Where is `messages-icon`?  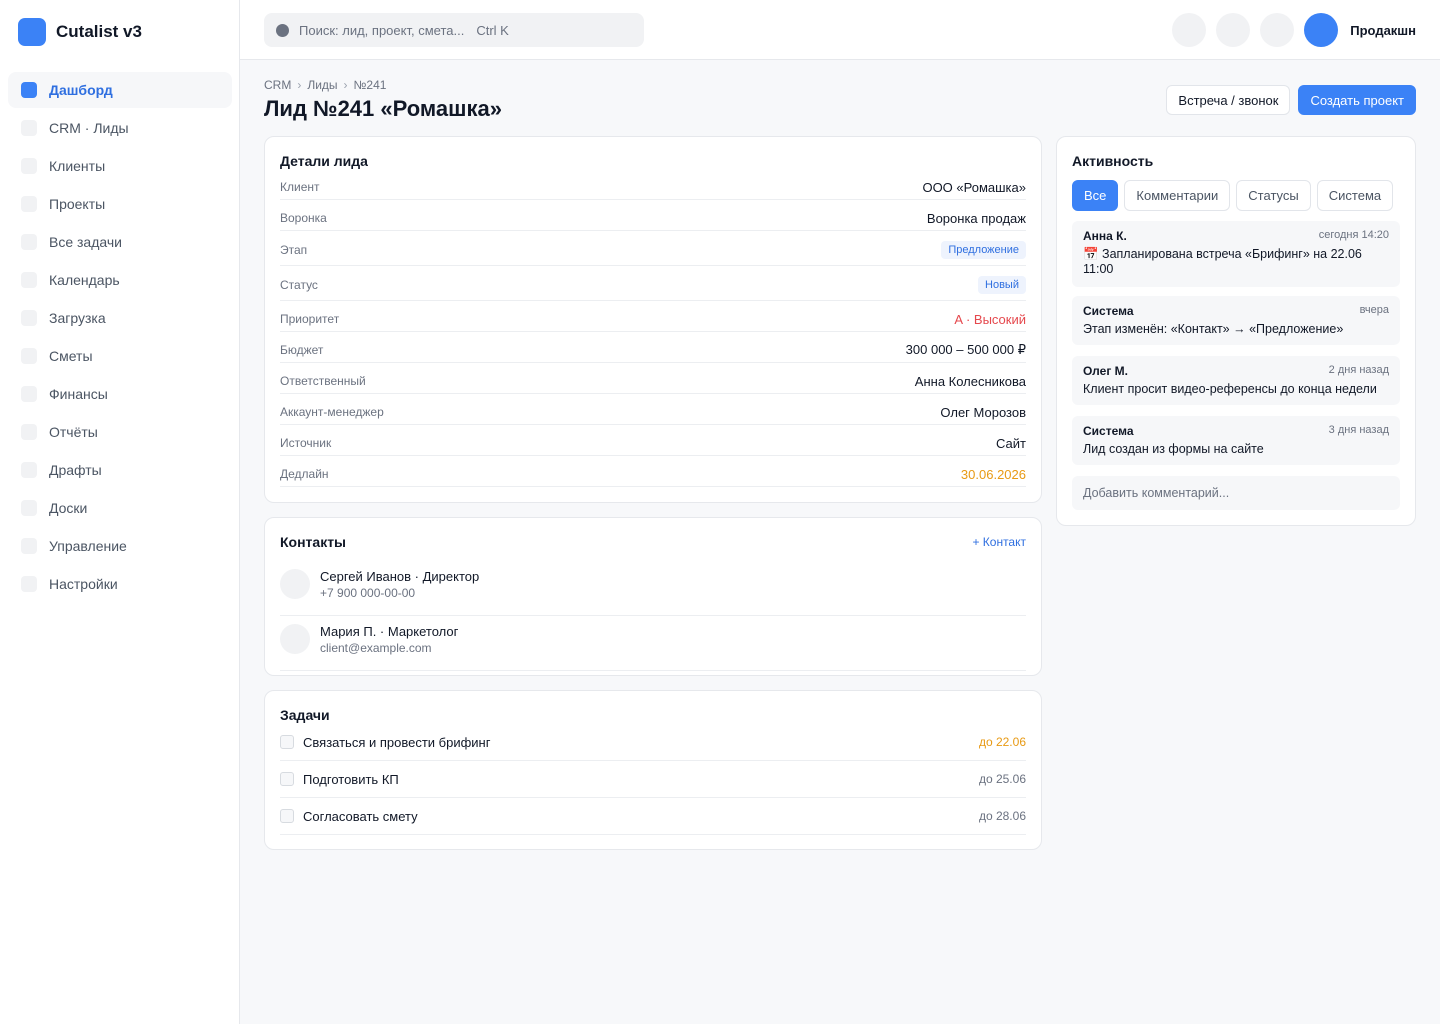
messages-icon is located at coordinates (1233, 30).